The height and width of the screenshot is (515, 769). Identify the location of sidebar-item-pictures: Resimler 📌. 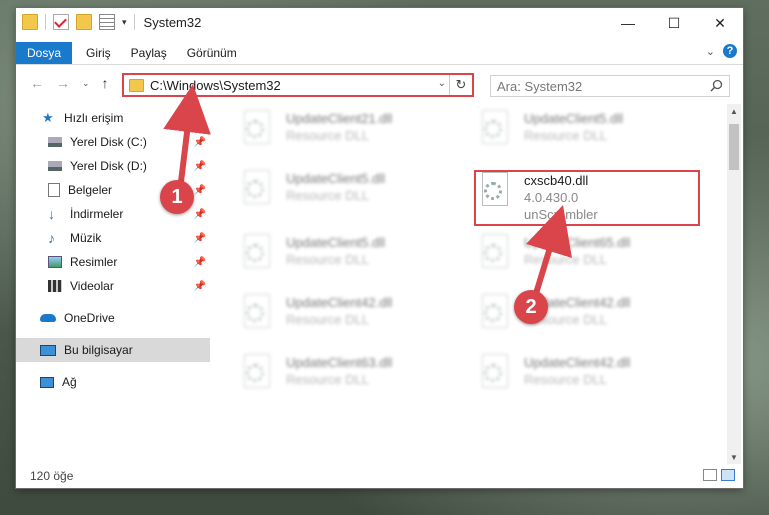
(113, 262).